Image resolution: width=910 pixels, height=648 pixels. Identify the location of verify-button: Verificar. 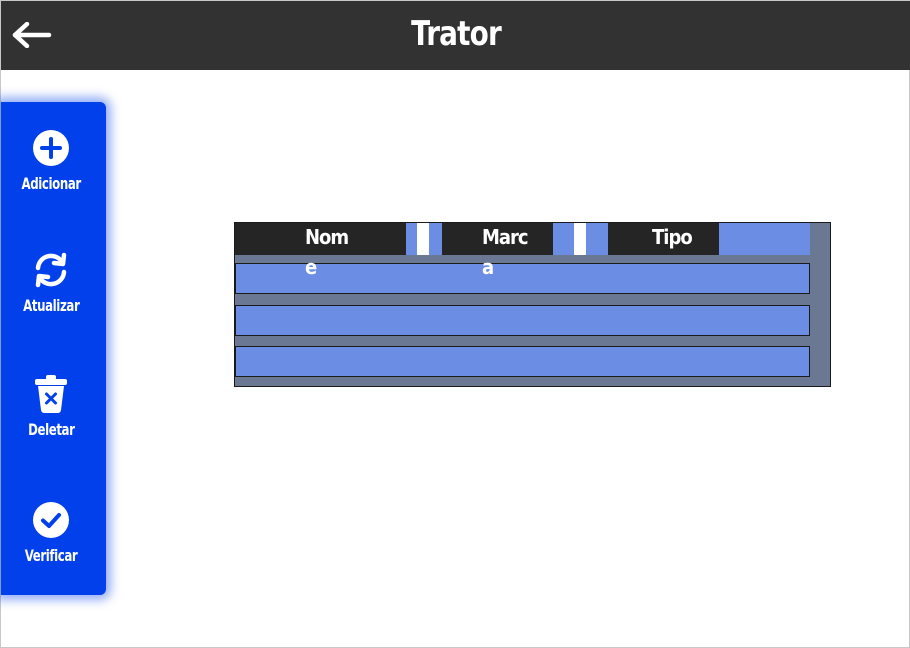
(51, 548).